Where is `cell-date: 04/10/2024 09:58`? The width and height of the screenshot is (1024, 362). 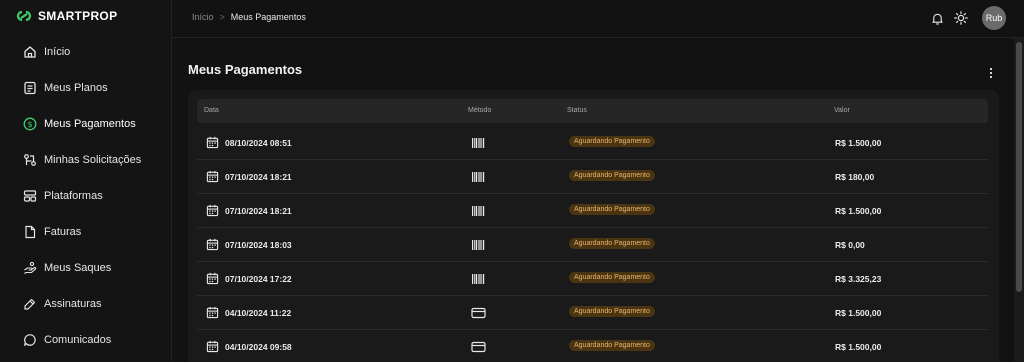
cell-date: 04/10/2024 09:58 is located at coordinates (249, 346).